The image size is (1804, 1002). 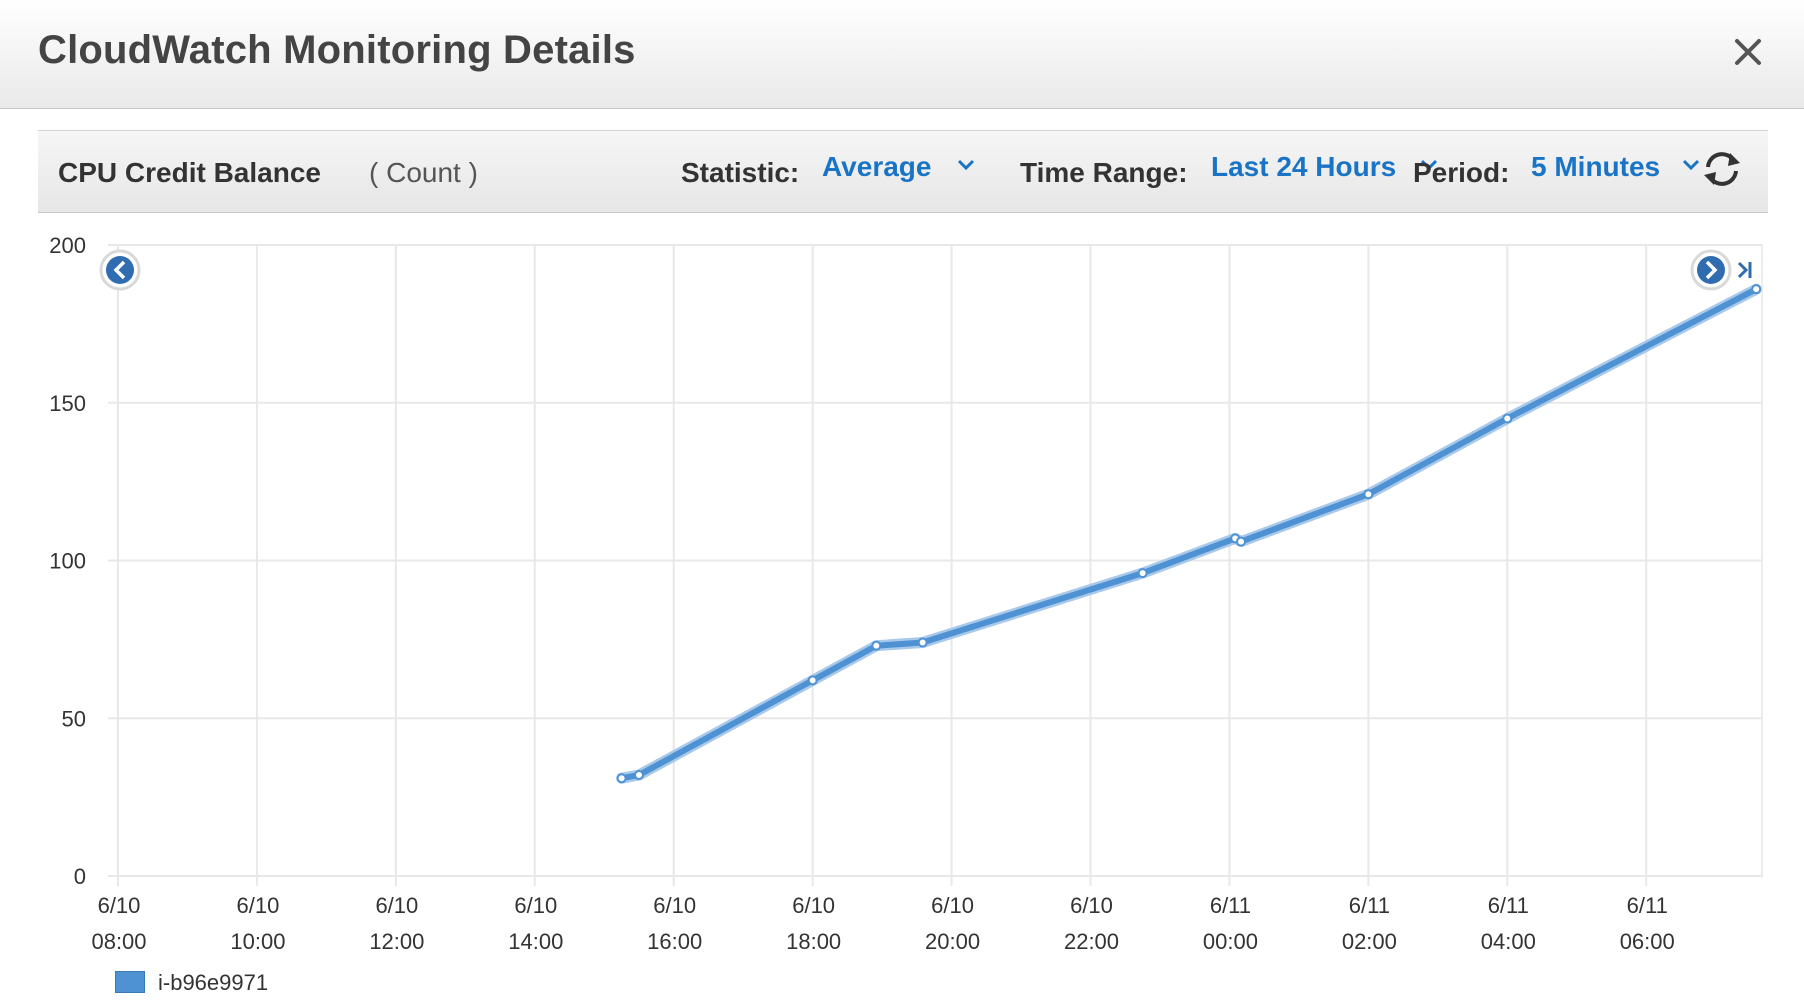 What do you see at coordinates (1744, 270) in the screenshot?
I see `scroll-to-end-button` at bounding box center [1744, 270].